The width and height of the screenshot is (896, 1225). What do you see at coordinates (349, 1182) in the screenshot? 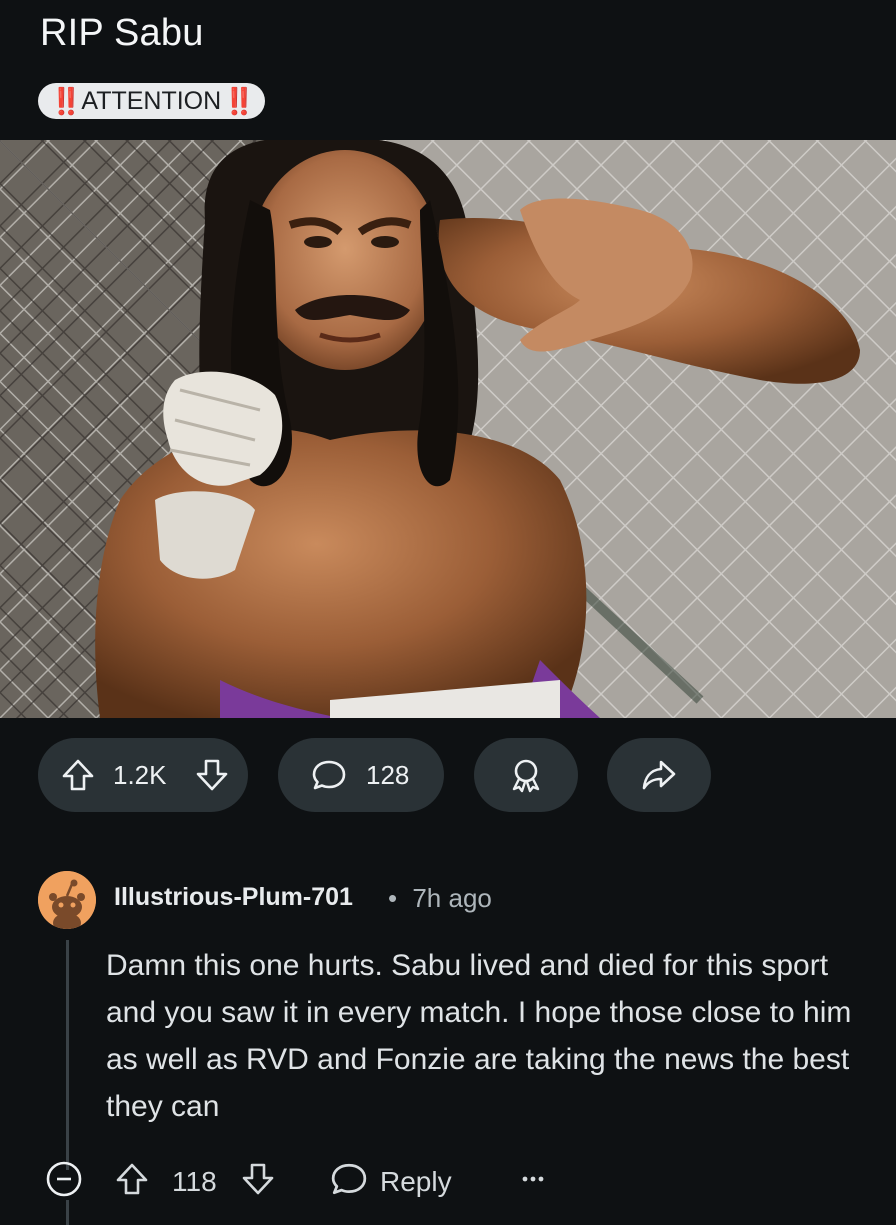
I see `reply-icon` at bounding box center [349, 1182].